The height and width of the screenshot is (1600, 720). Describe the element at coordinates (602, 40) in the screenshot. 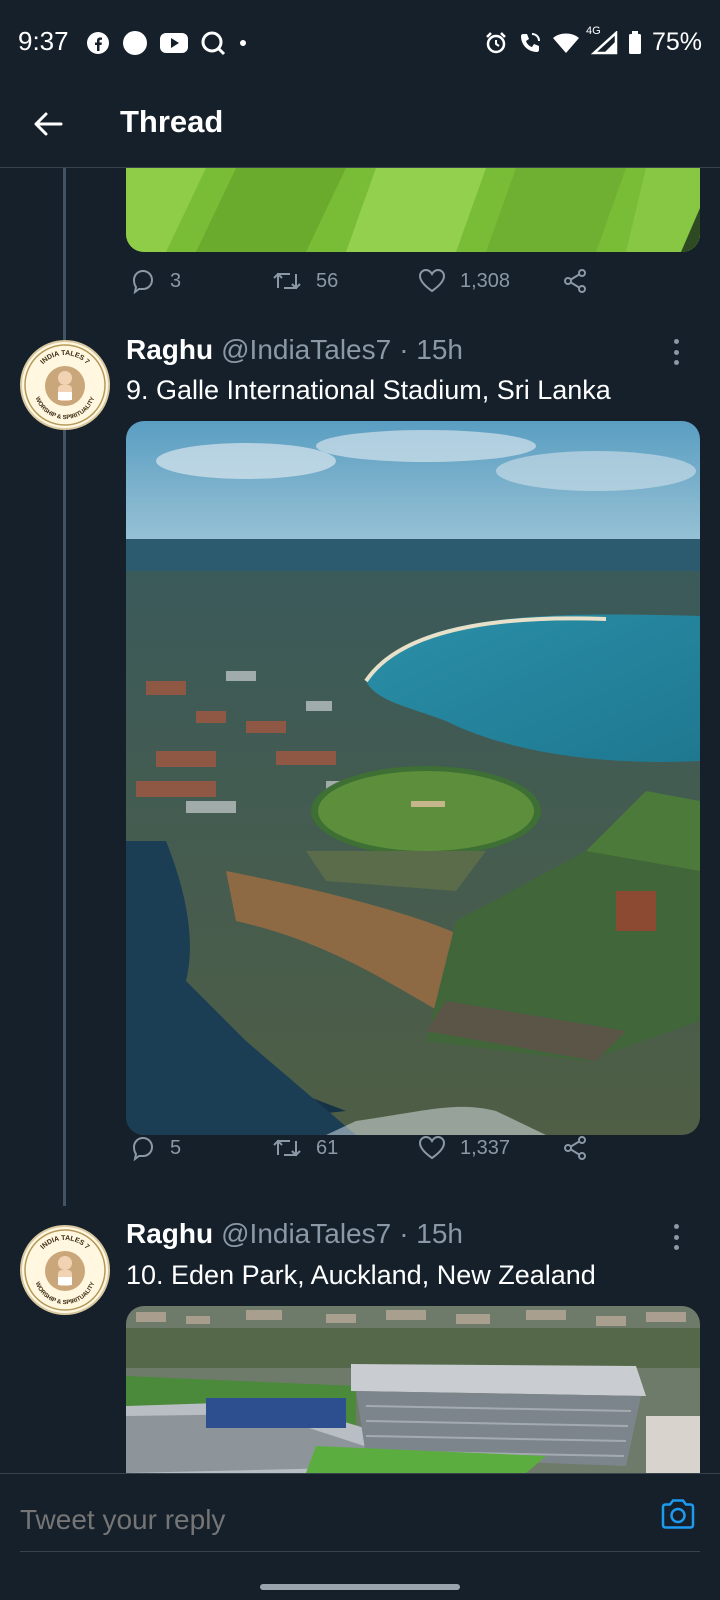

I see `signal-icon: 4G` at that location.